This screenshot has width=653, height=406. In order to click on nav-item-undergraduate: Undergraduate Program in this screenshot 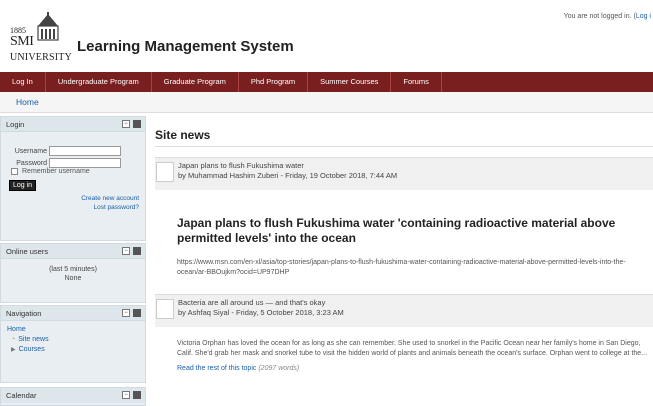, I will do `click(99, 82)`.